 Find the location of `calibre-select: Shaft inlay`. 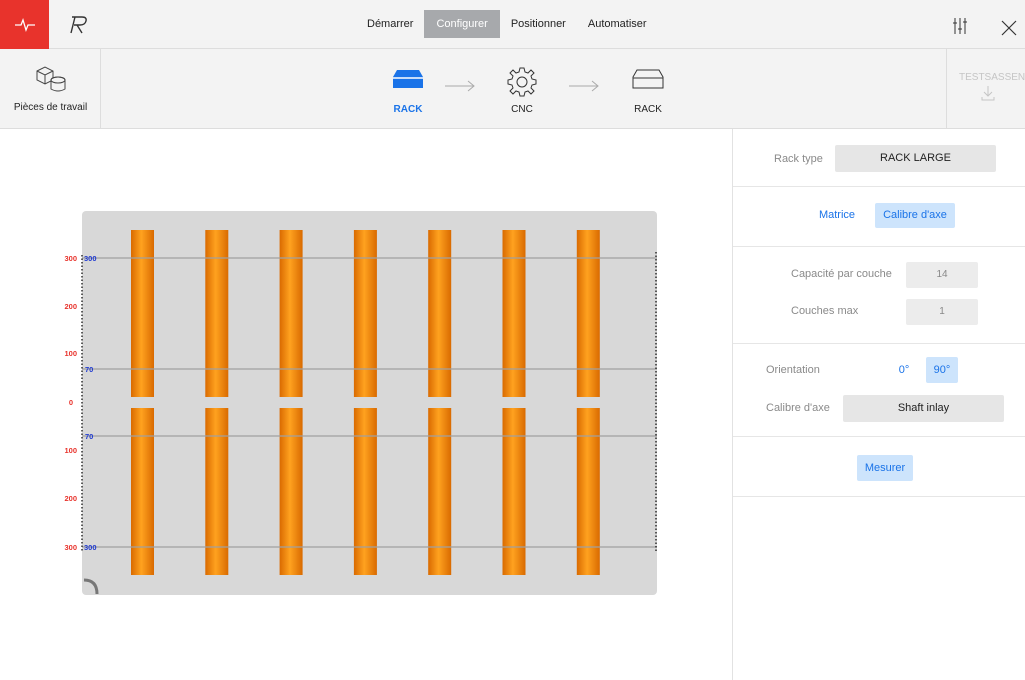

calibre-select: Shaft inlay is located at coordinates (923, 408).